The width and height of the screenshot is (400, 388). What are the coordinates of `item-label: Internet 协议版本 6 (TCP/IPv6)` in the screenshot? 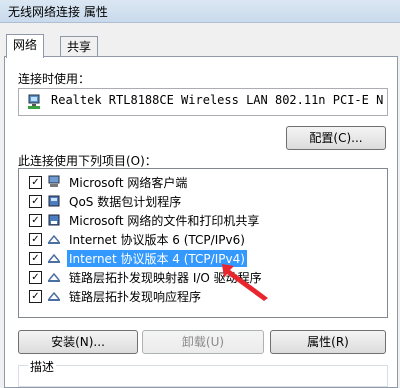 It's located at (157, 240).